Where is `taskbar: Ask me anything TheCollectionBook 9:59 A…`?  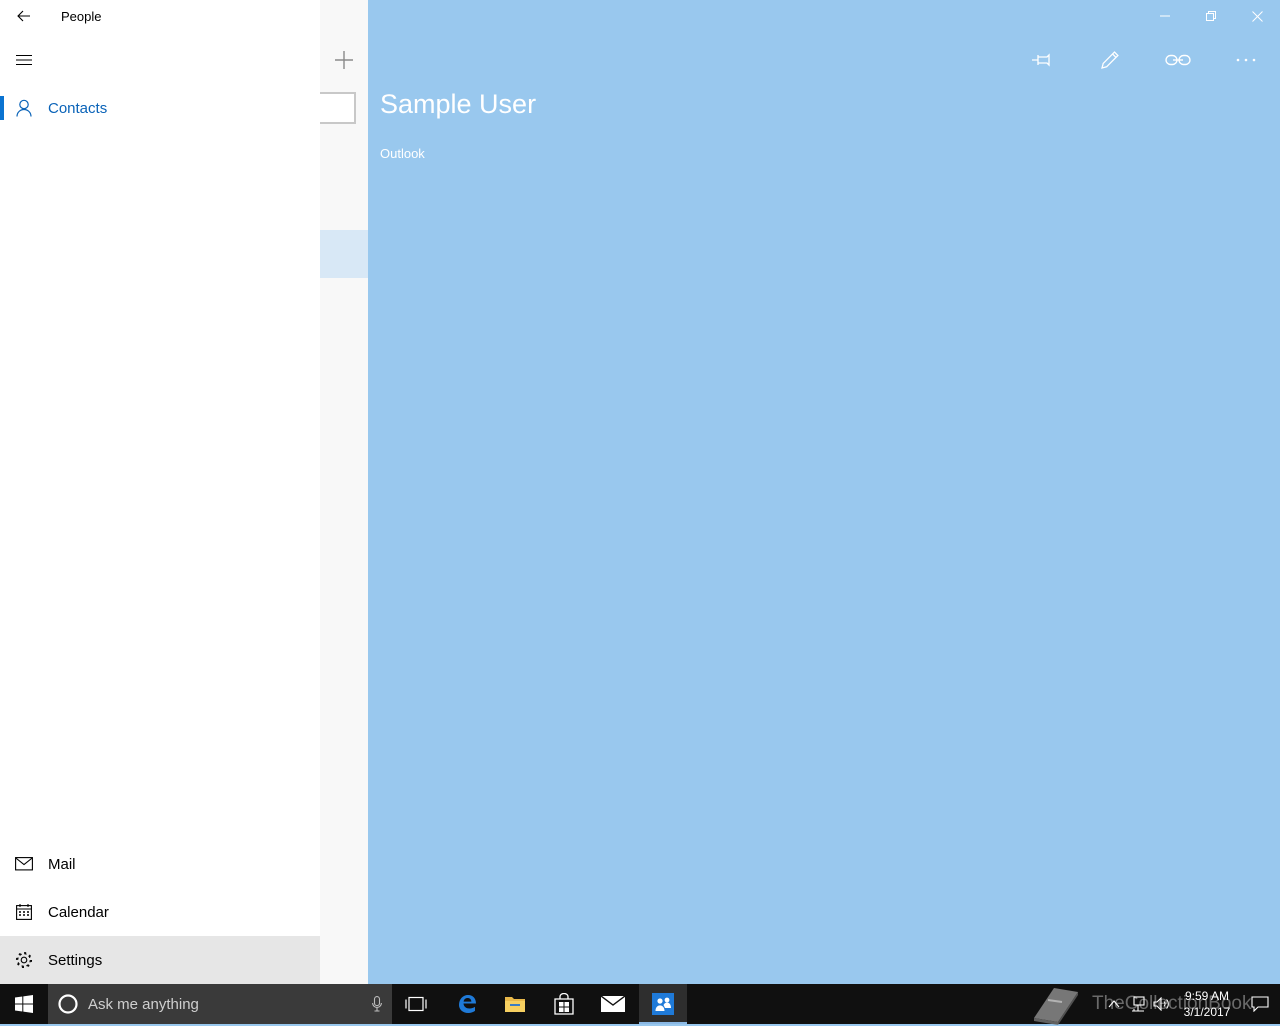
taskbar: Ask me anything TheCollectionBook 9:59 A… is located at coordinates (640, 1004).